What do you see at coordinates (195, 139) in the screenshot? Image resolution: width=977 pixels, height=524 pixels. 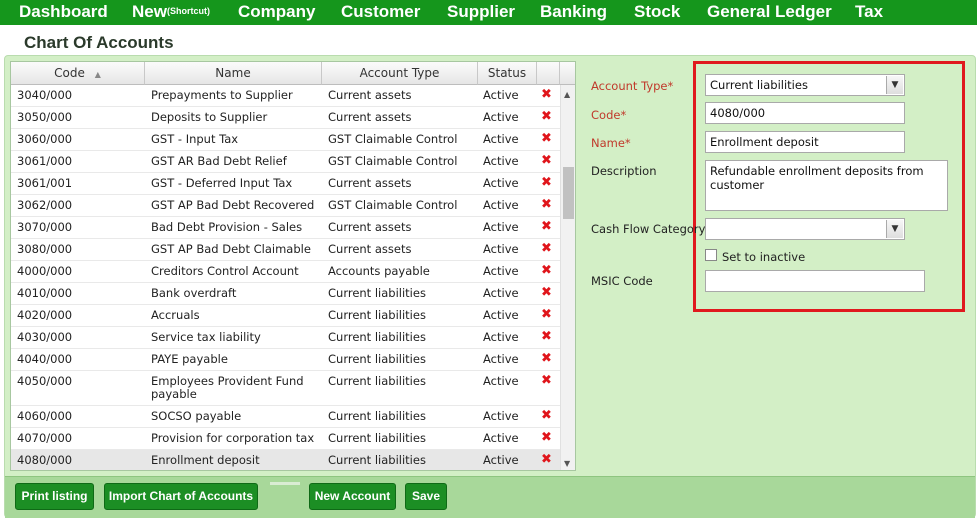 I see `cell-name: GST - Input Tax` at bounding box center [195, 139].